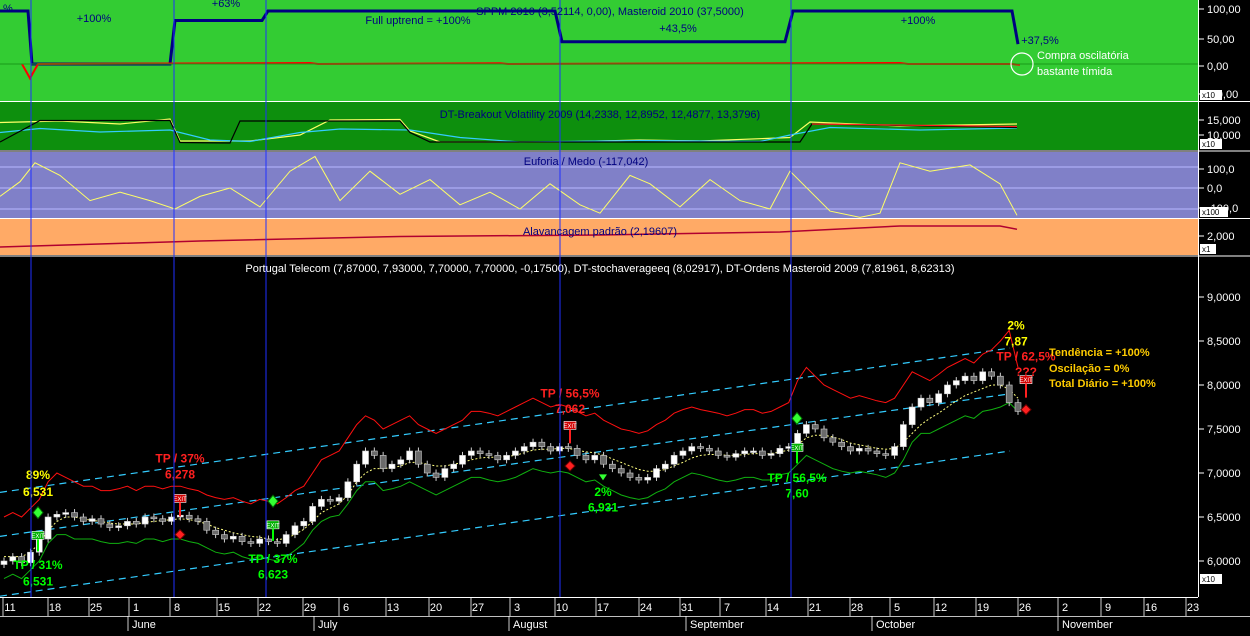 The width and height of the screenshot is (1250, 636). Describe the element at coordinates (417, 21) in the screenshot. I see `sppm-subtitle: Full uptrend = +100%` at that location.